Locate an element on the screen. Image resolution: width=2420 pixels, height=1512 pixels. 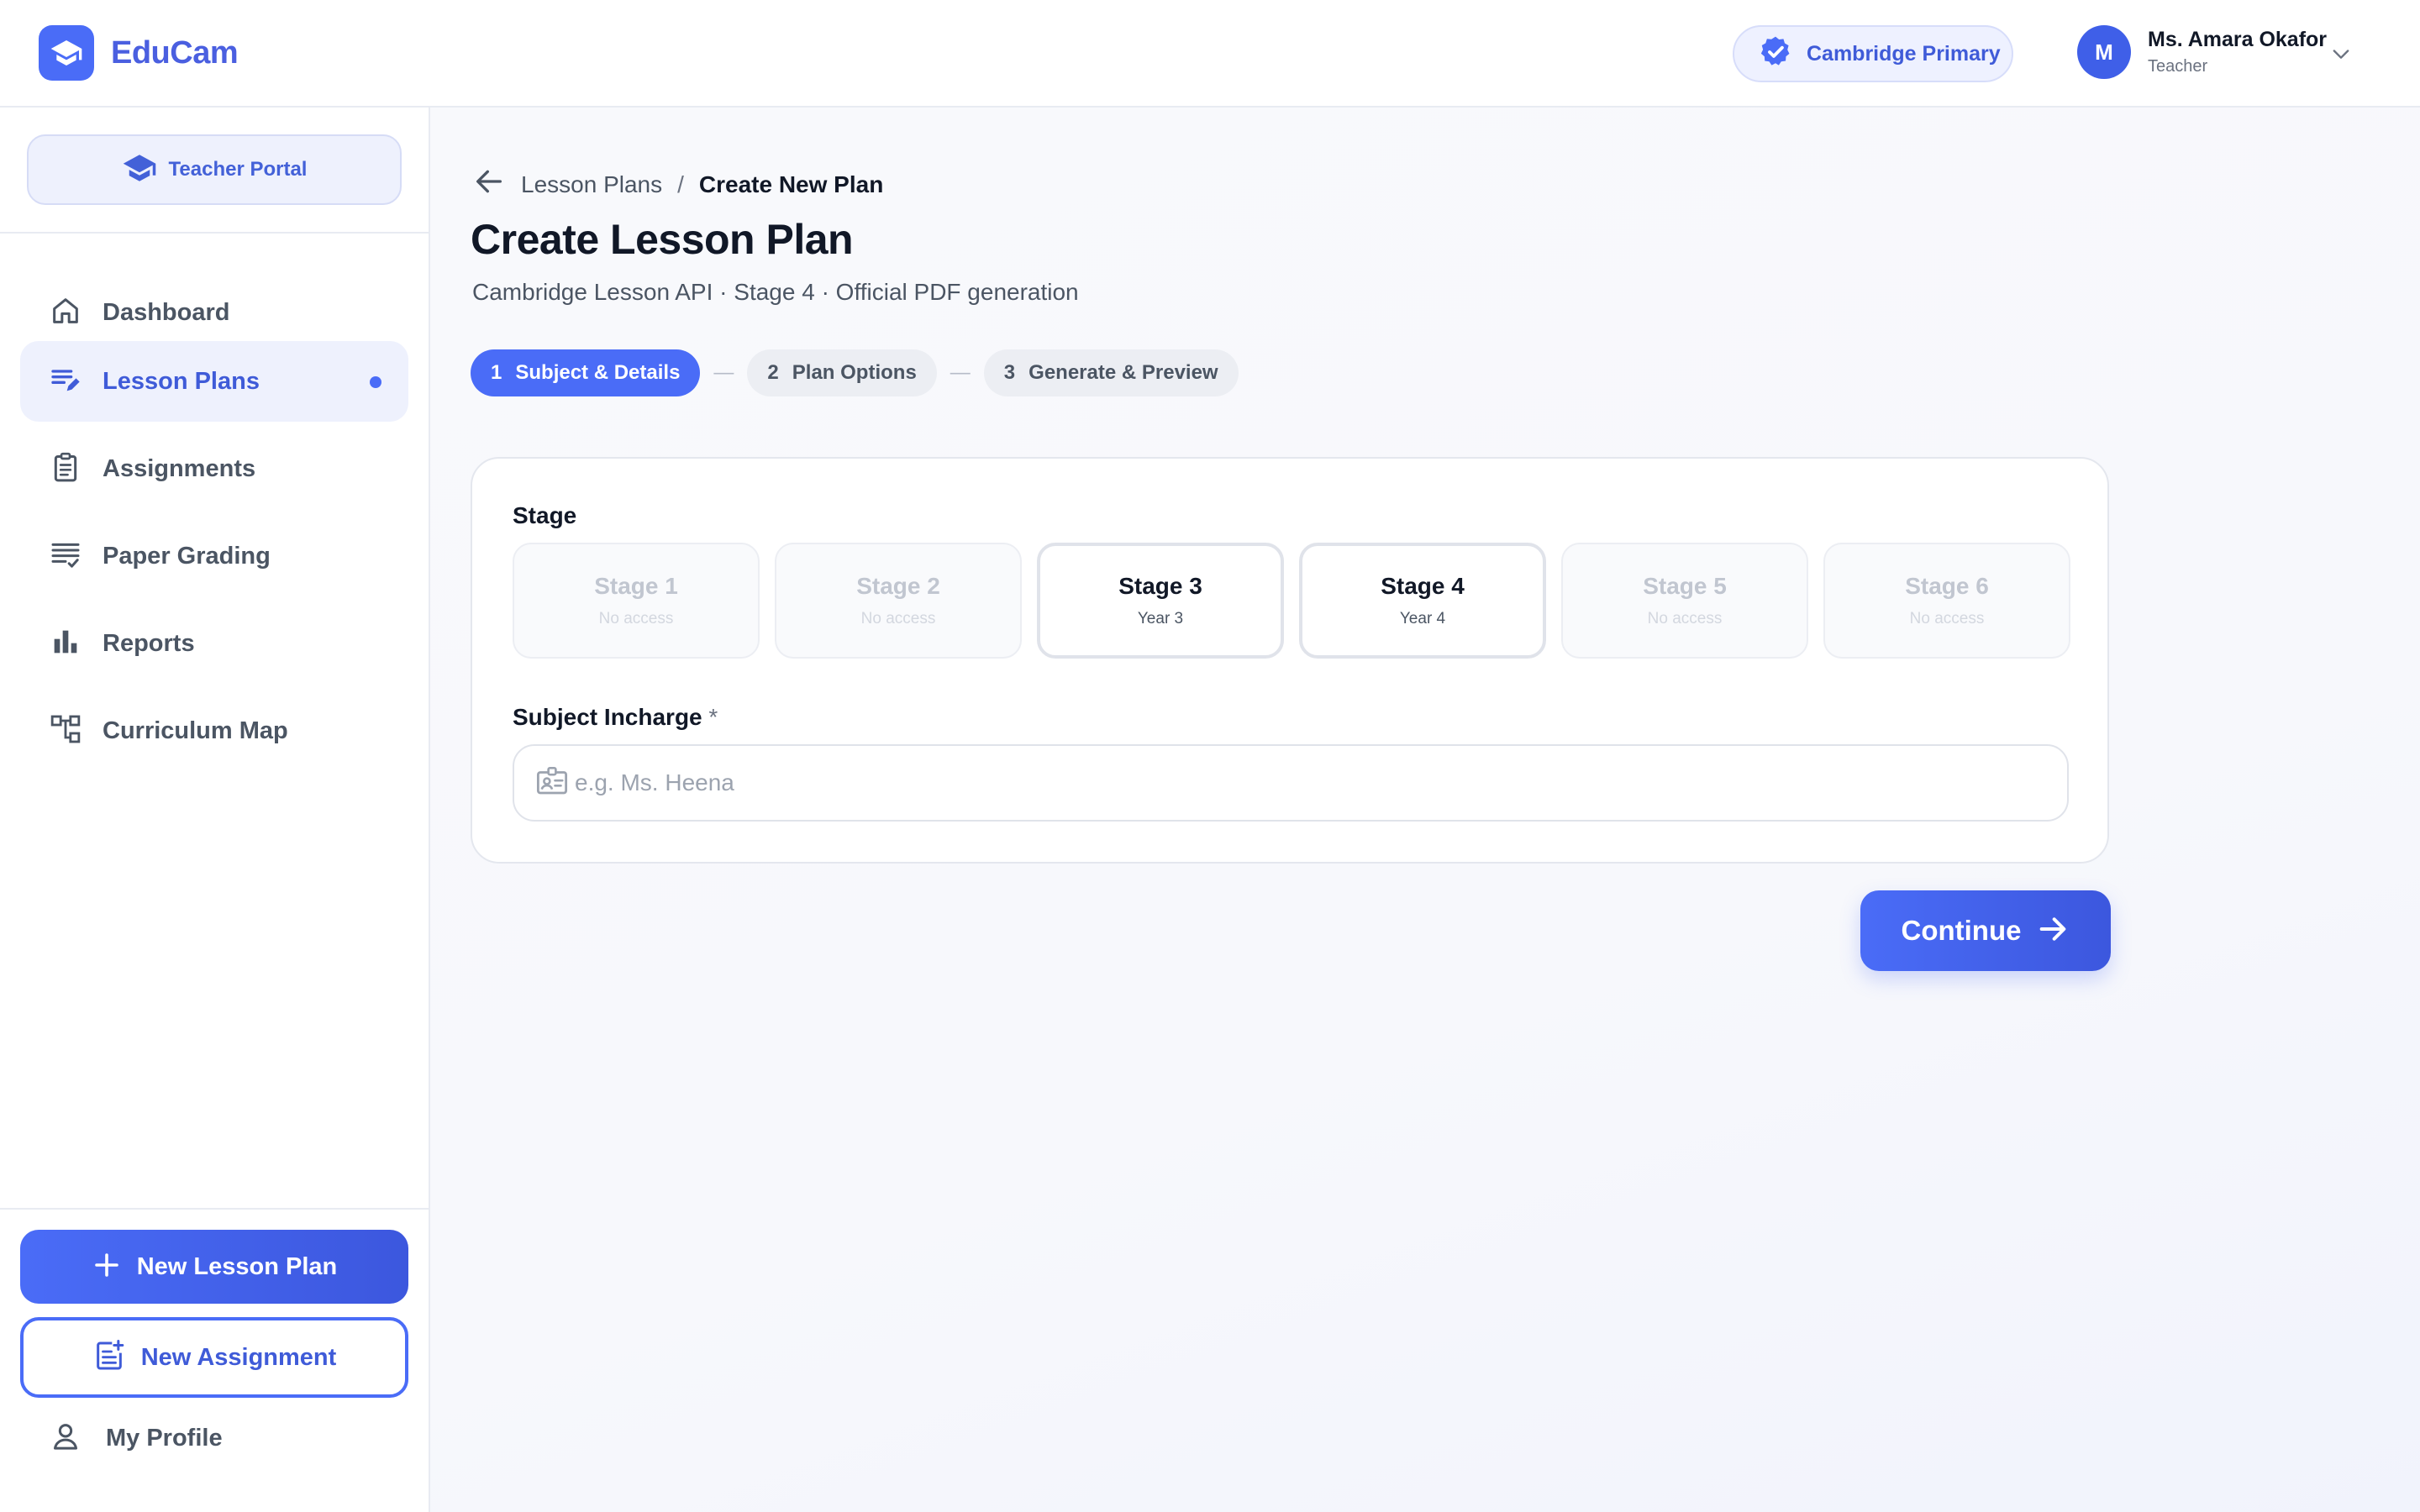
stage-option-3: Stage 3 Year 3 is located at coordinates (1161, 601).